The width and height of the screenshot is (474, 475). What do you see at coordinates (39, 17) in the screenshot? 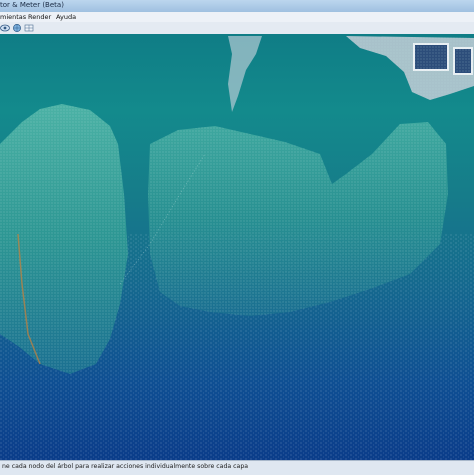
I see `menu-render: Render` at bounding box center [39, 17].